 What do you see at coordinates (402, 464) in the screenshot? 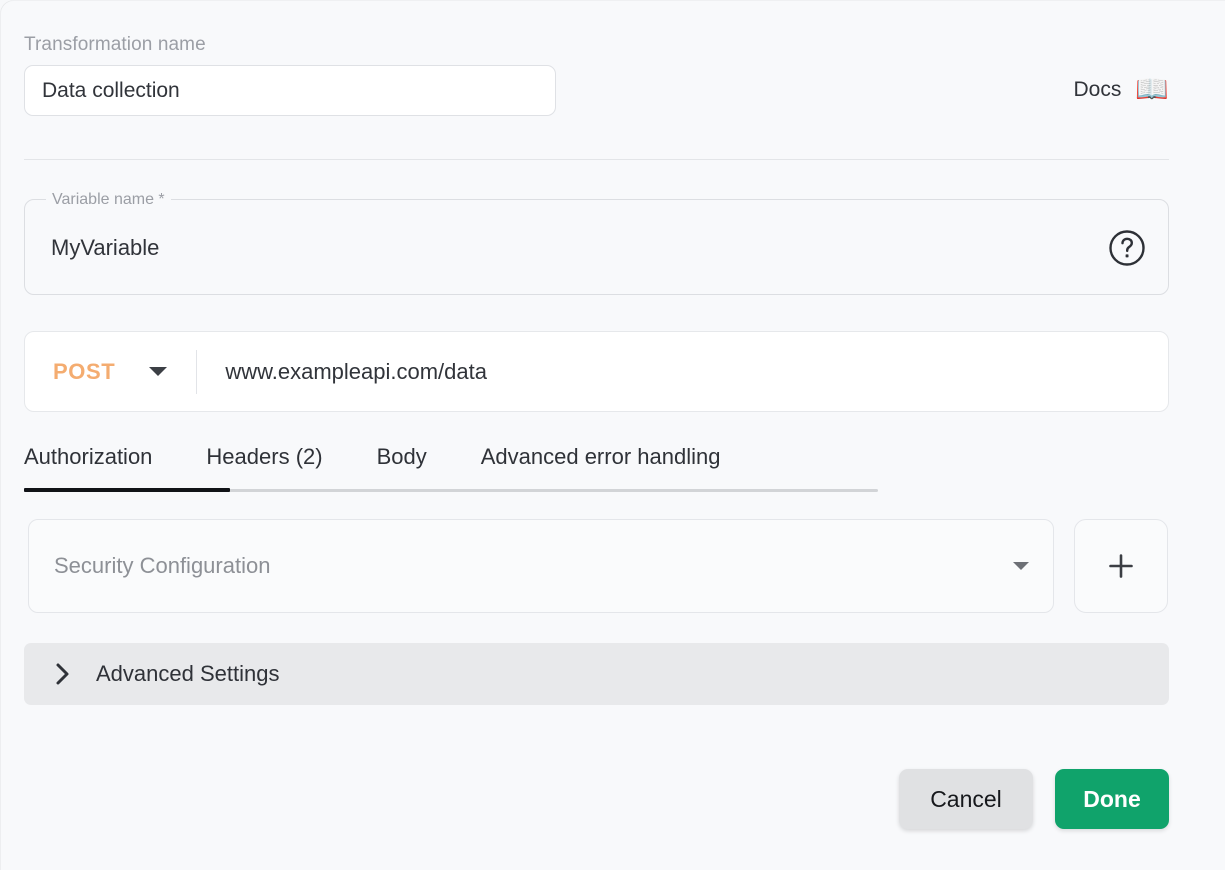
I see `tab-body: Body` at bounding box center [402, 464].